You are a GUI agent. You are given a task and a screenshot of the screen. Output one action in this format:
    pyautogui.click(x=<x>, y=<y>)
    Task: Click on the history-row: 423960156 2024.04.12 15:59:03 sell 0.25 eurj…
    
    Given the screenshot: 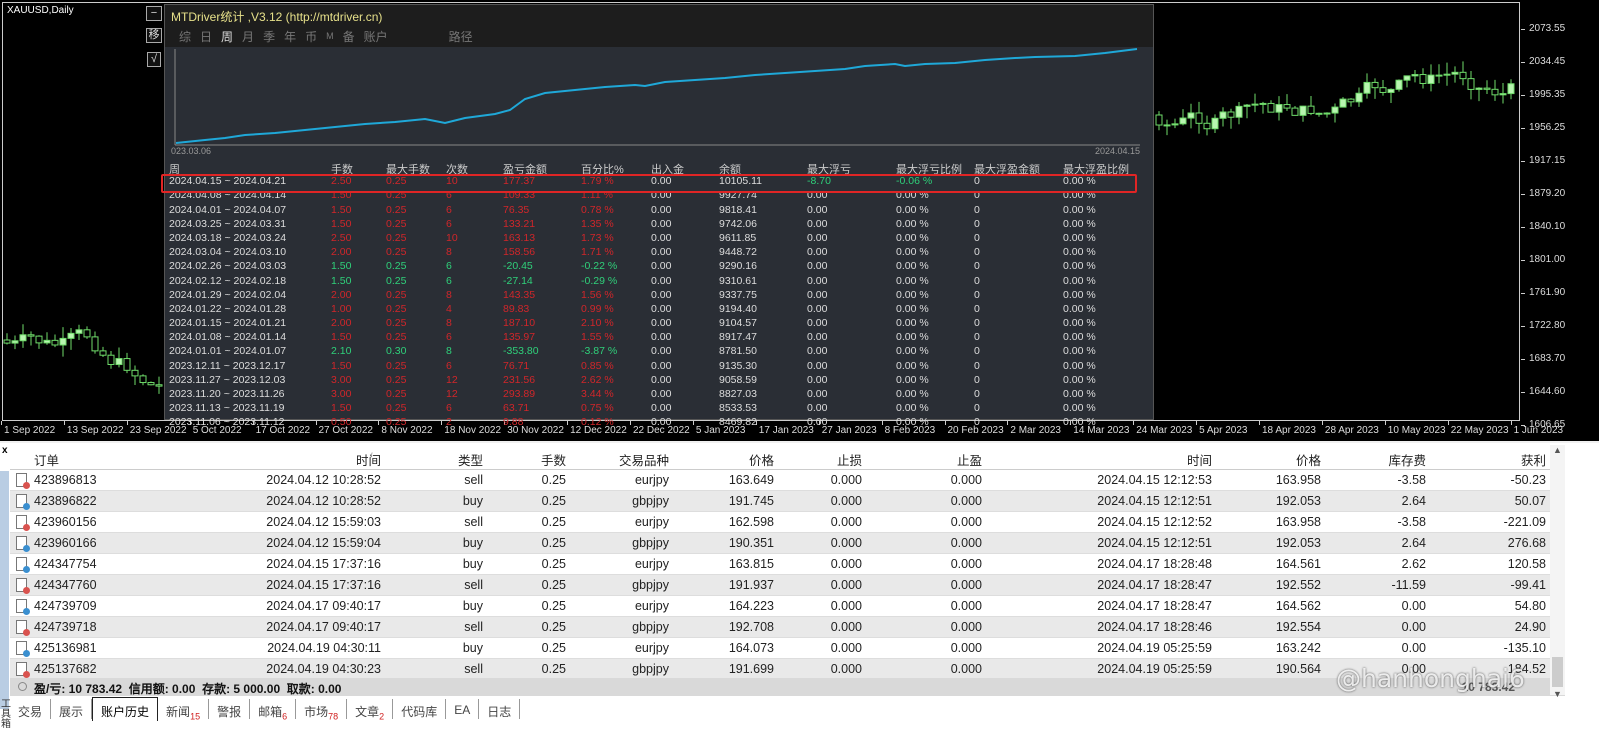 What is the action you would take?
    pyautogui.click(x=787, y=522)
    